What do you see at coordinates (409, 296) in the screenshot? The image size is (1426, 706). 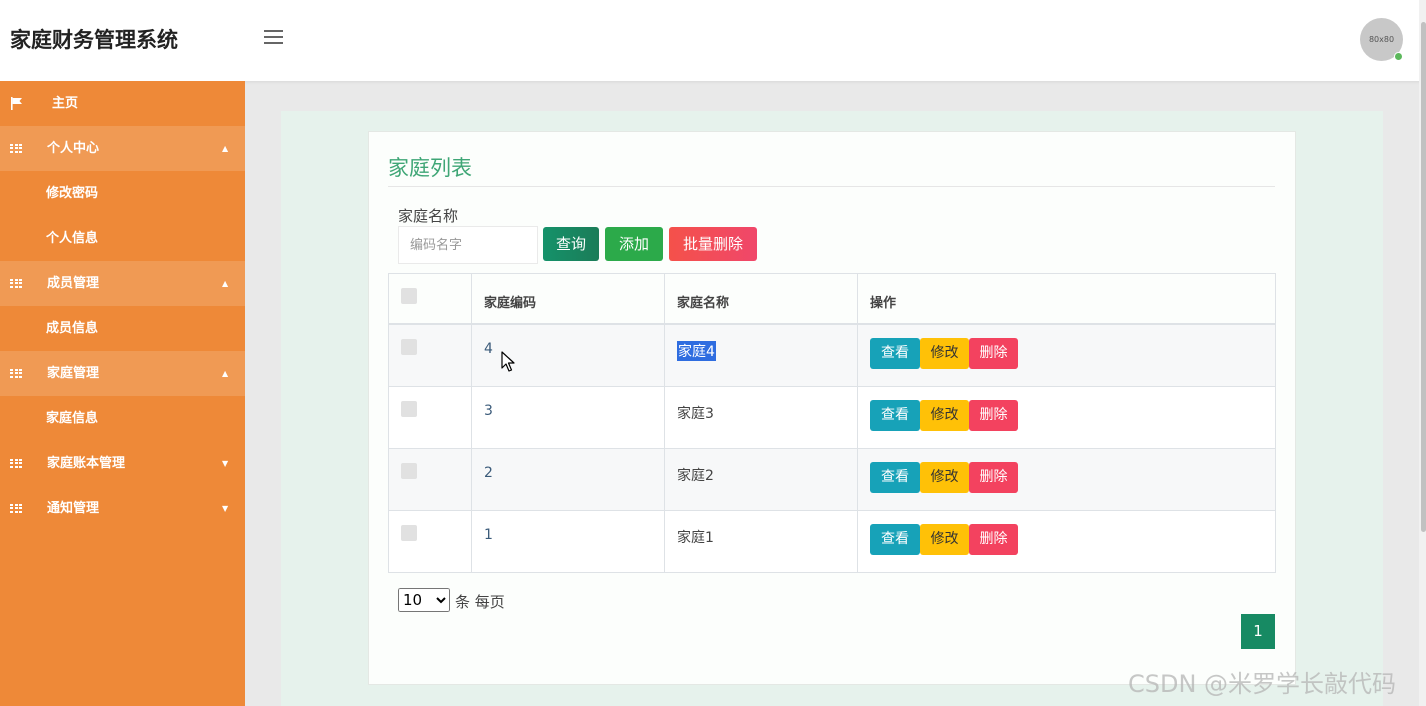 I see `select-all-checkbox` at bounding box center [409, 296].